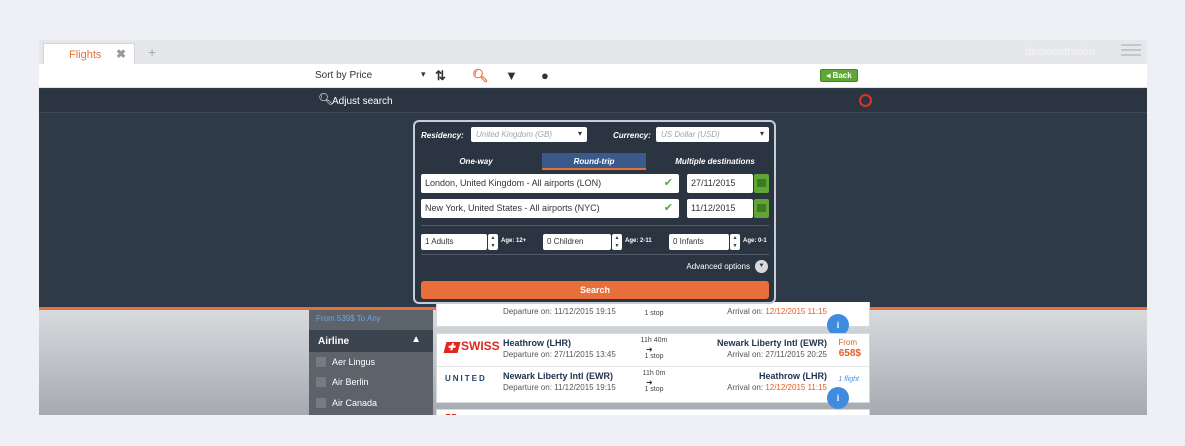  Describe the element at coordinates (471, 346) in the screenshot. I see `swiss-logo: ✚ SWISS` at that location.